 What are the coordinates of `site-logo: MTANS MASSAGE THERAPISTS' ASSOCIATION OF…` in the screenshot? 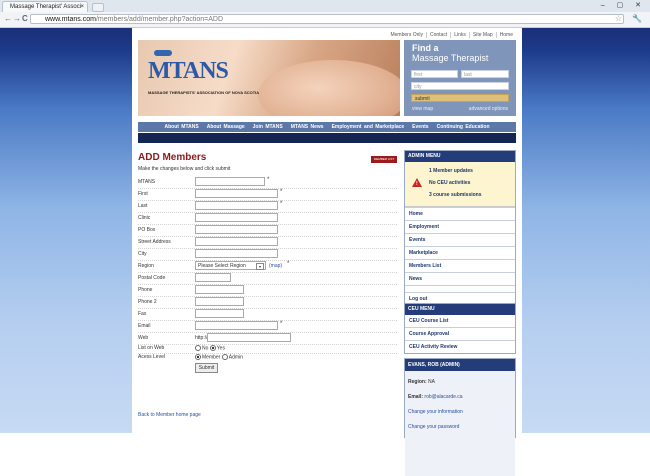 It's located at (203, 73).